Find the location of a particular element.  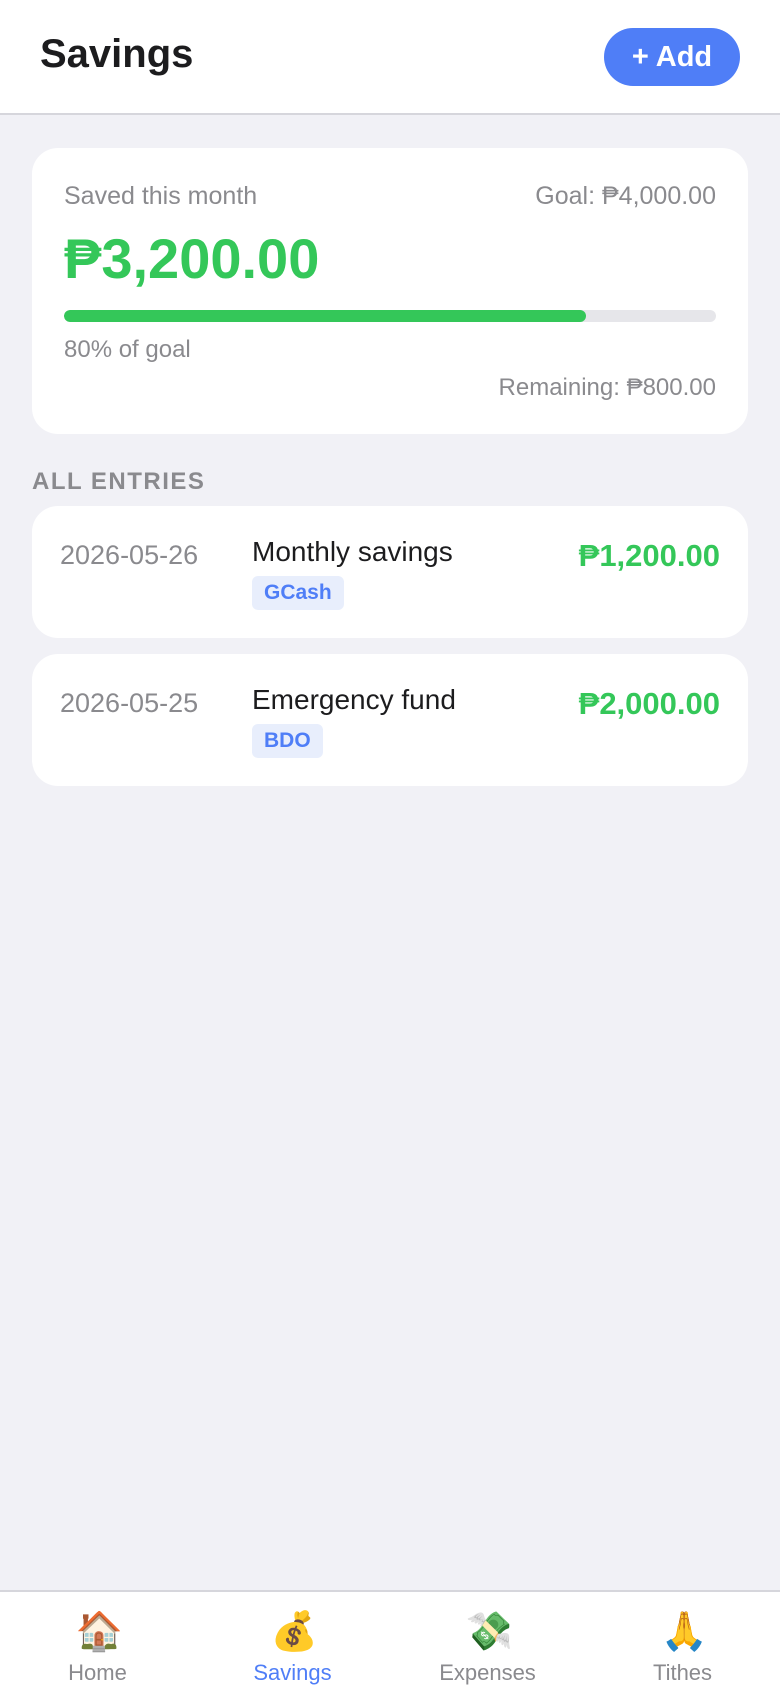

page-title: Savings is located at coordinates (117, 54).